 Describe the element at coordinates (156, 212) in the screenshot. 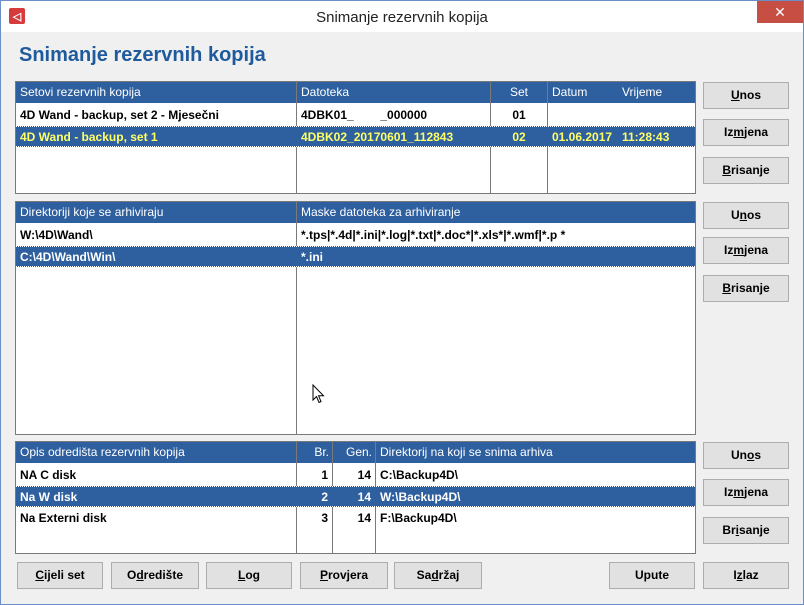

I see `col-header-dirs: Direktoriji koje se arhiviraju` at that location.